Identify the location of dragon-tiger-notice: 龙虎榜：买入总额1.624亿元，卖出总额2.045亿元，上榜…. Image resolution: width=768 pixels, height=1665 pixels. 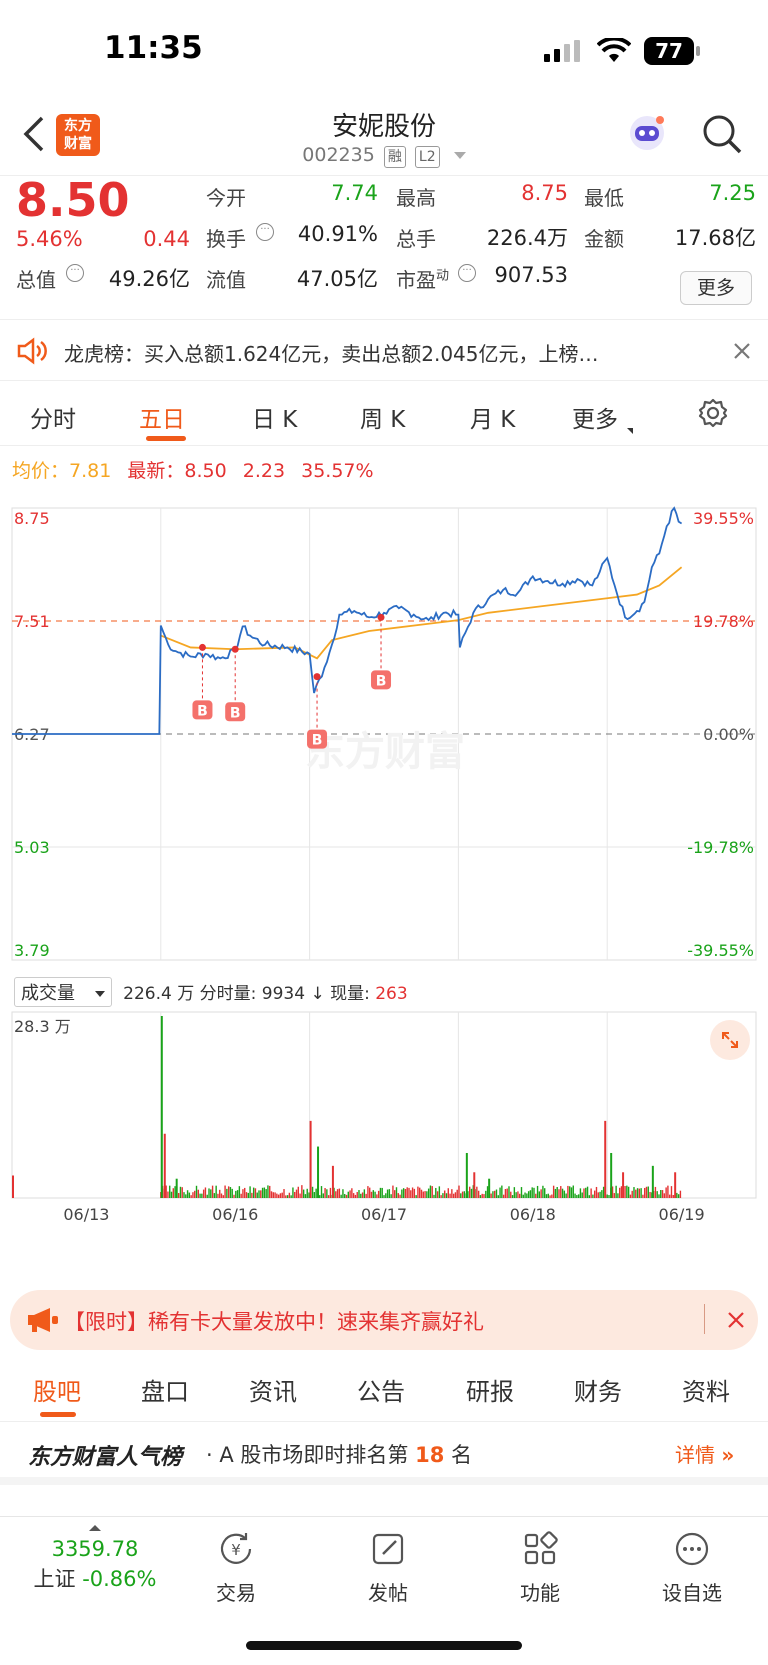
(384, 351).